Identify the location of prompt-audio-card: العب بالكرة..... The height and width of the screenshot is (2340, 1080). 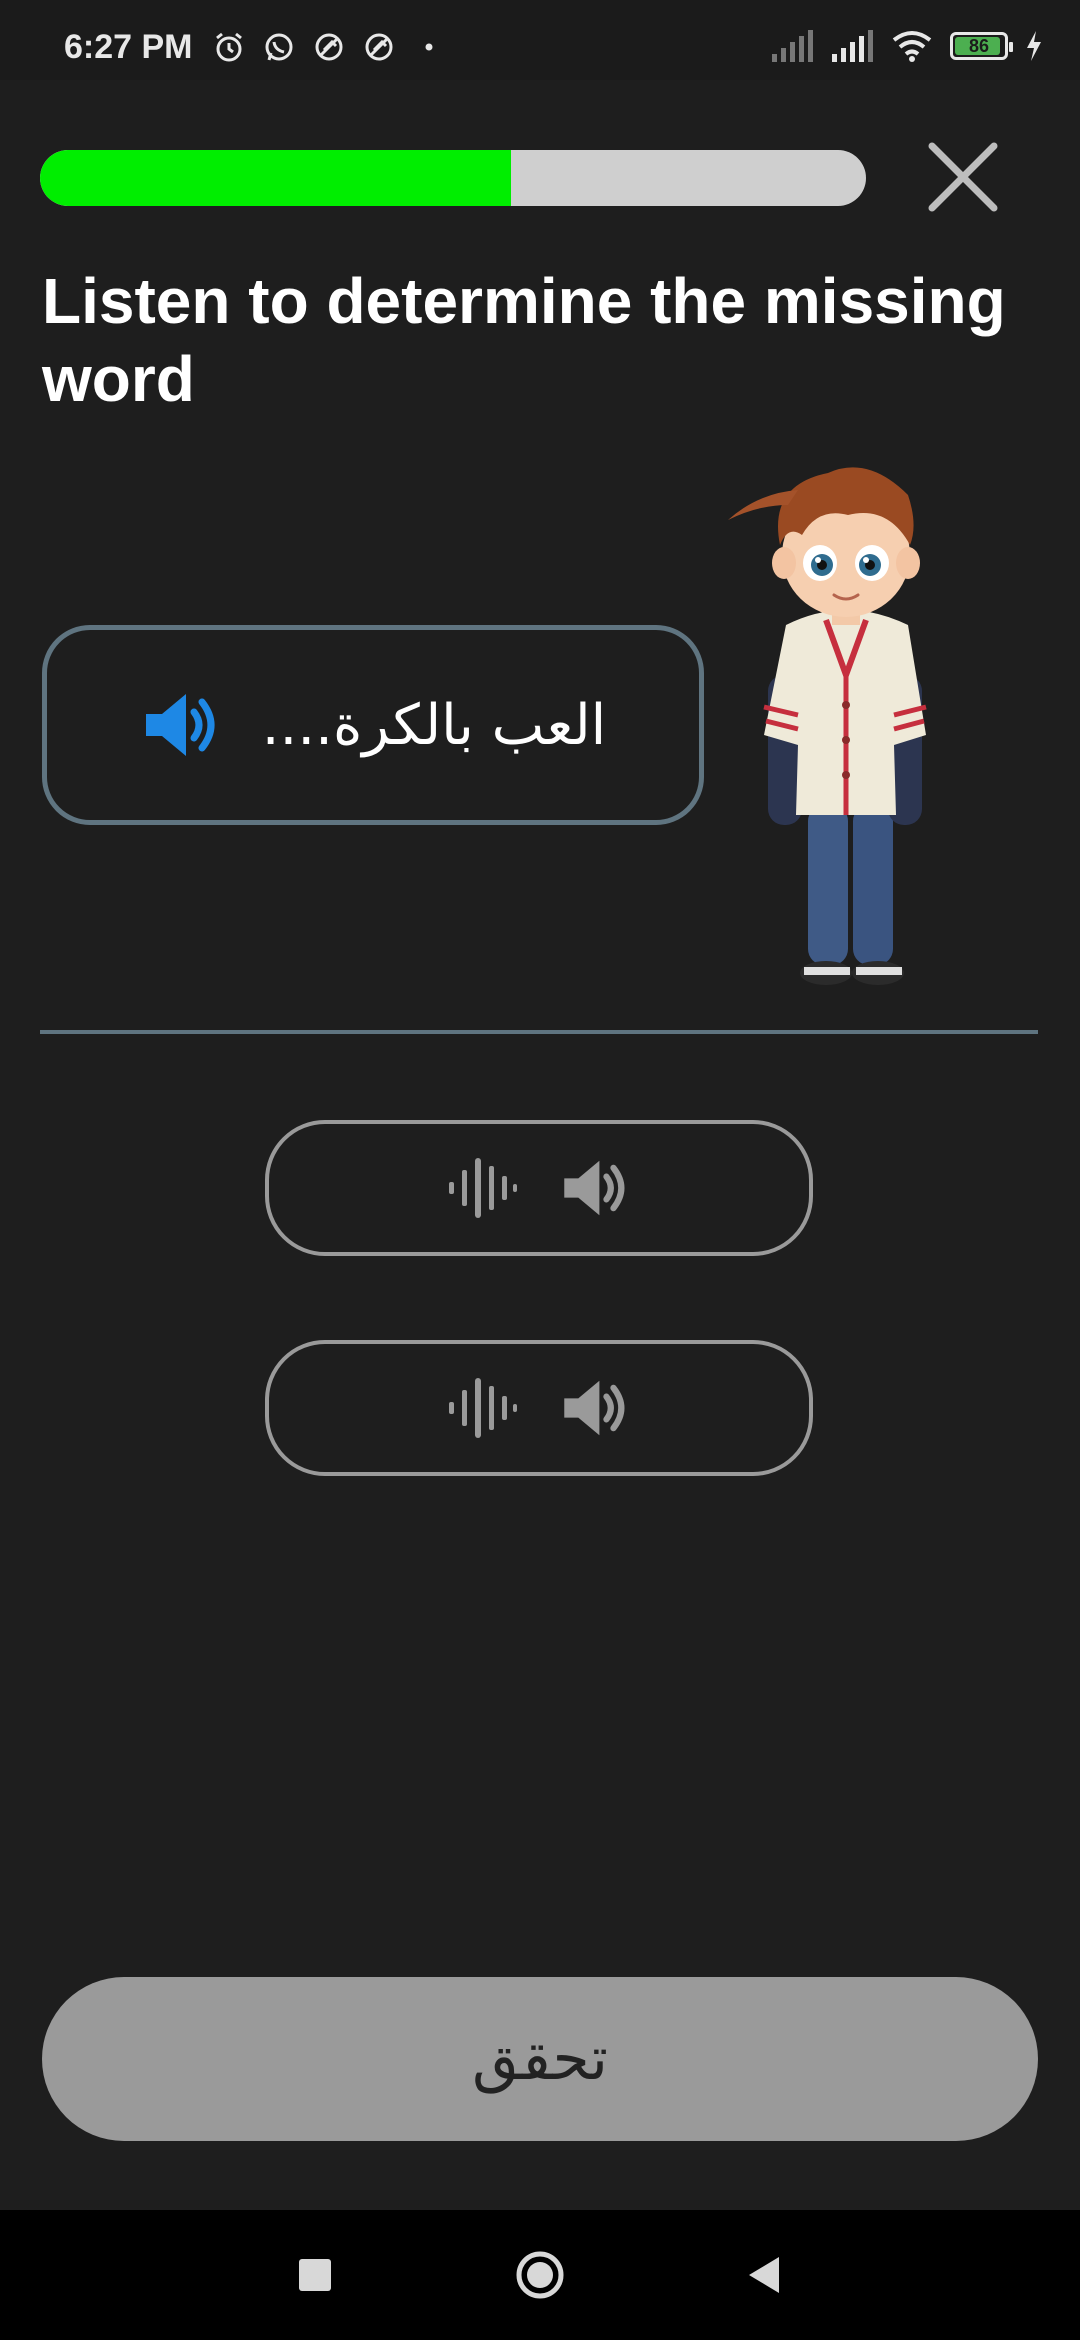
(373, 725).